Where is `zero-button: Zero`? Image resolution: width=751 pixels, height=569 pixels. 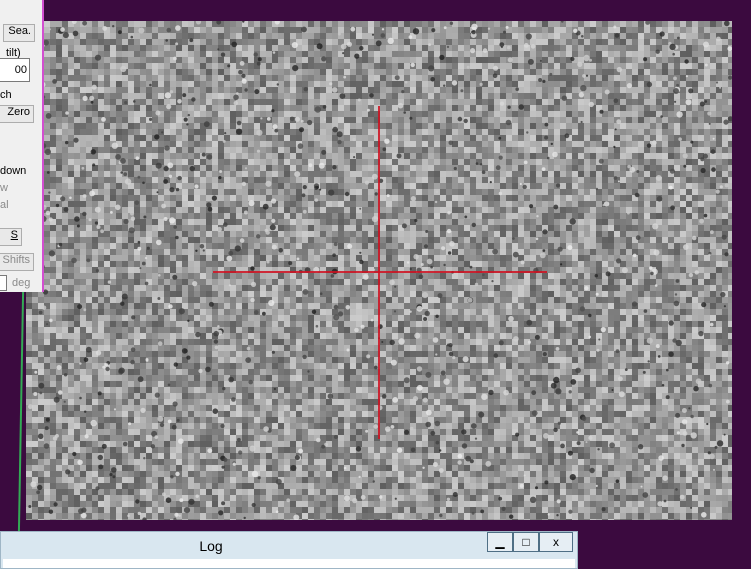 zero-button: Zero is located at coordinates (17, 114).